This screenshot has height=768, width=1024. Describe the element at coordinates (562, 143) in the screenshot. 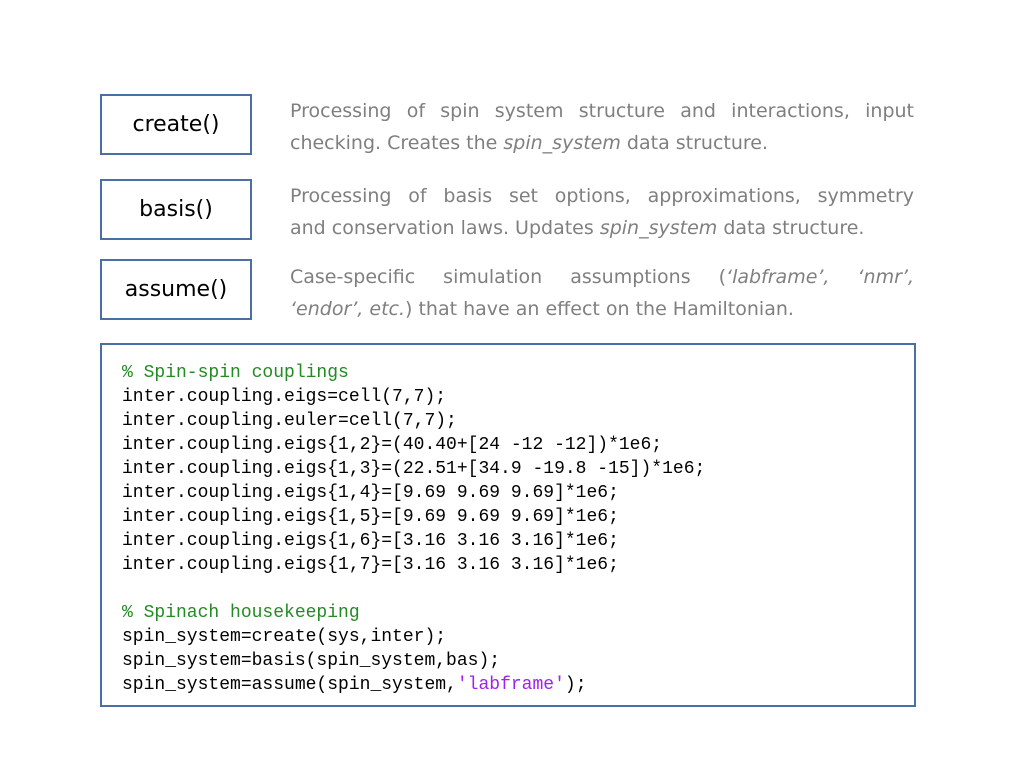

I see `create-desc-italic: spin_system` at that location.